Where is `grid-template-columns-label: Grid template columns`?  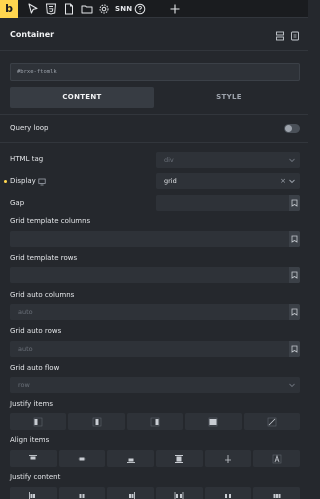 grid-template-columns-label: Grid template columns is located at coordinates (50, 221).